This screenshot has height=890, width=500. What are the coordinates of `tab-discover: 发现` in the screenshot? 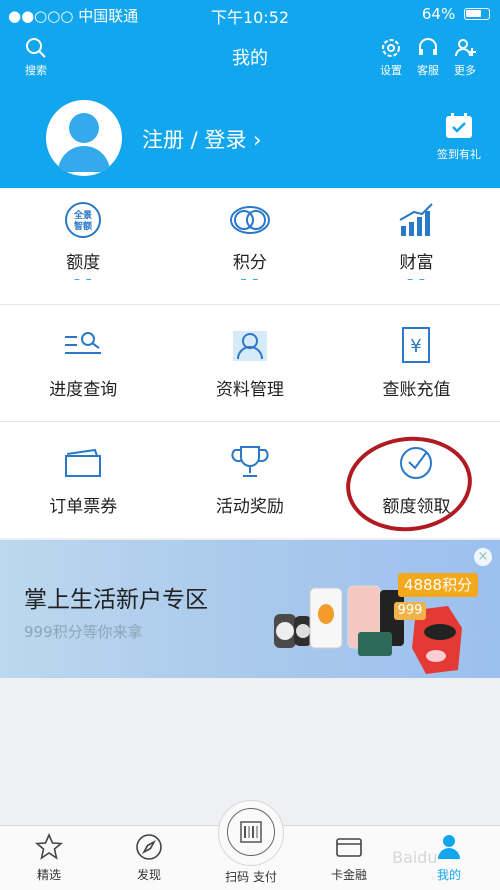 It's located at (149, 854).